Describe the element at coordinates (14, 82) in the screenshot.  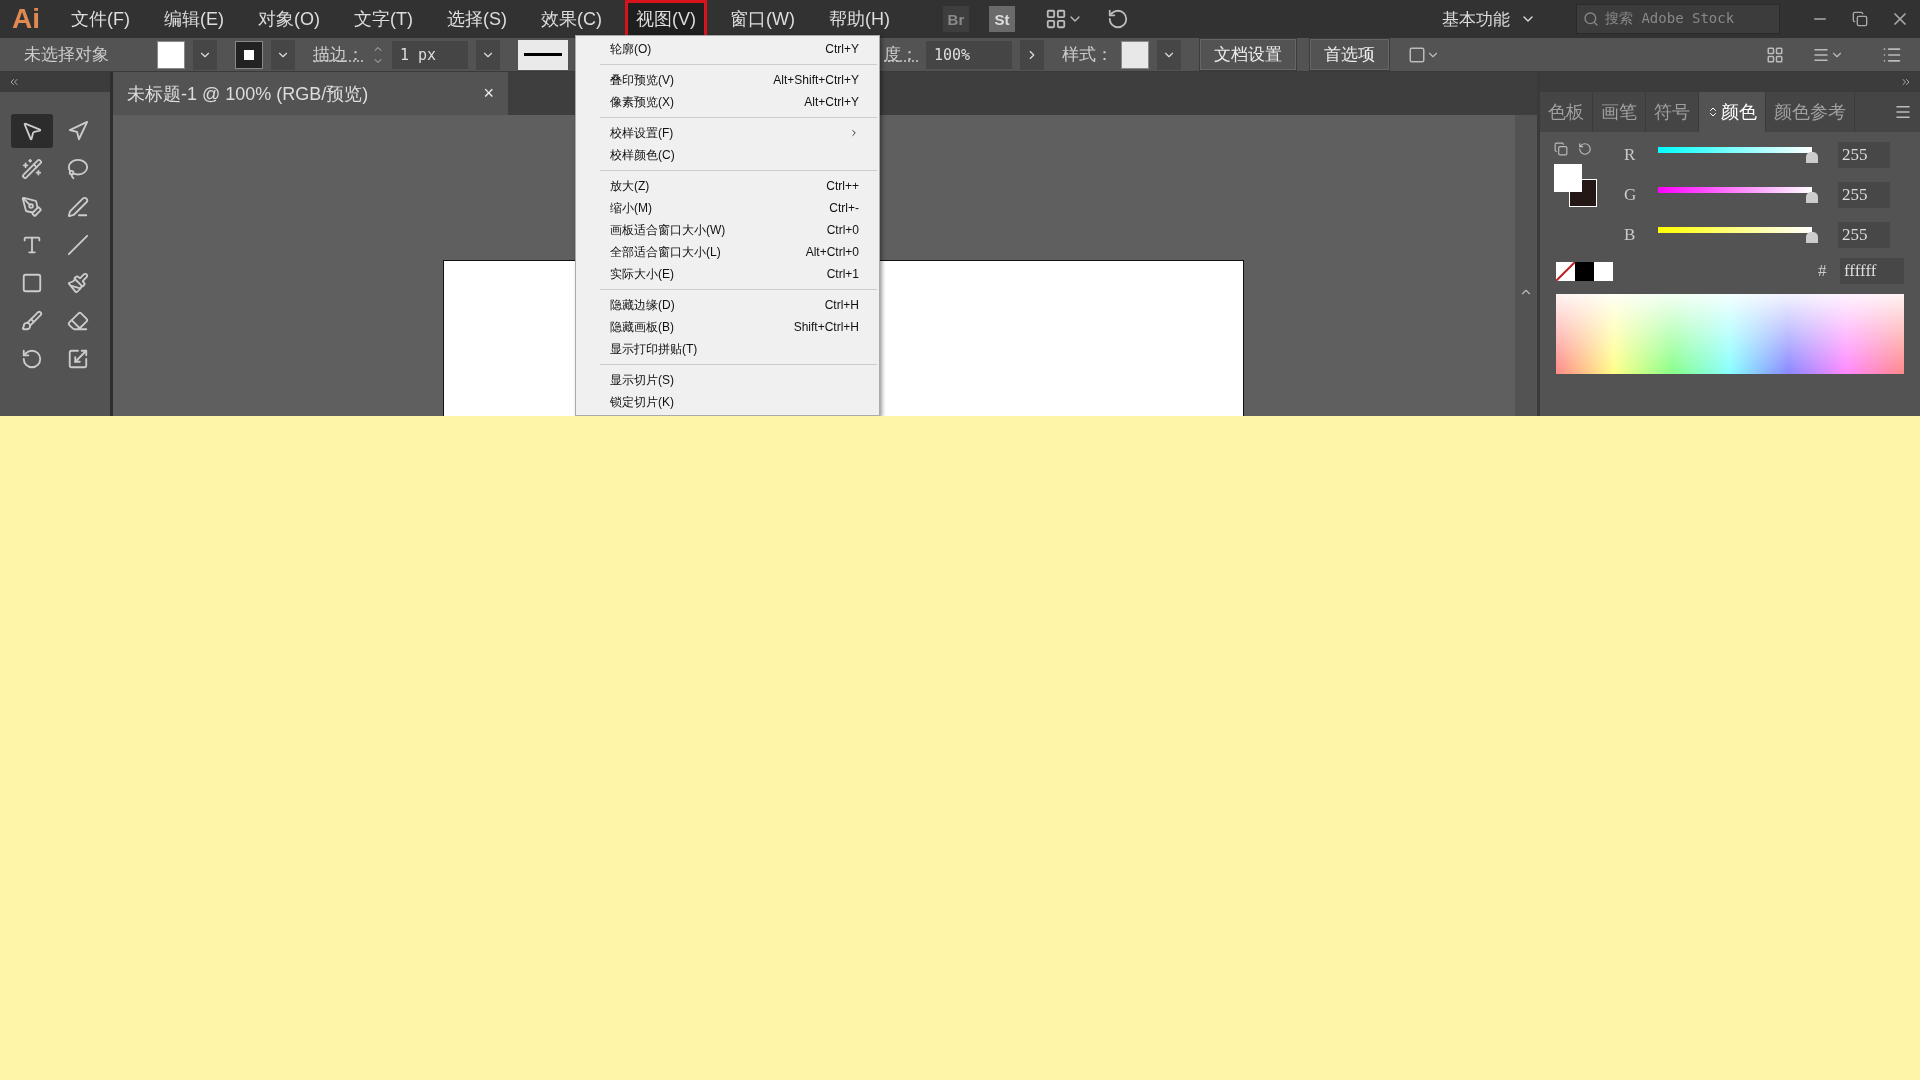
I see `collapse-icon` at that location.